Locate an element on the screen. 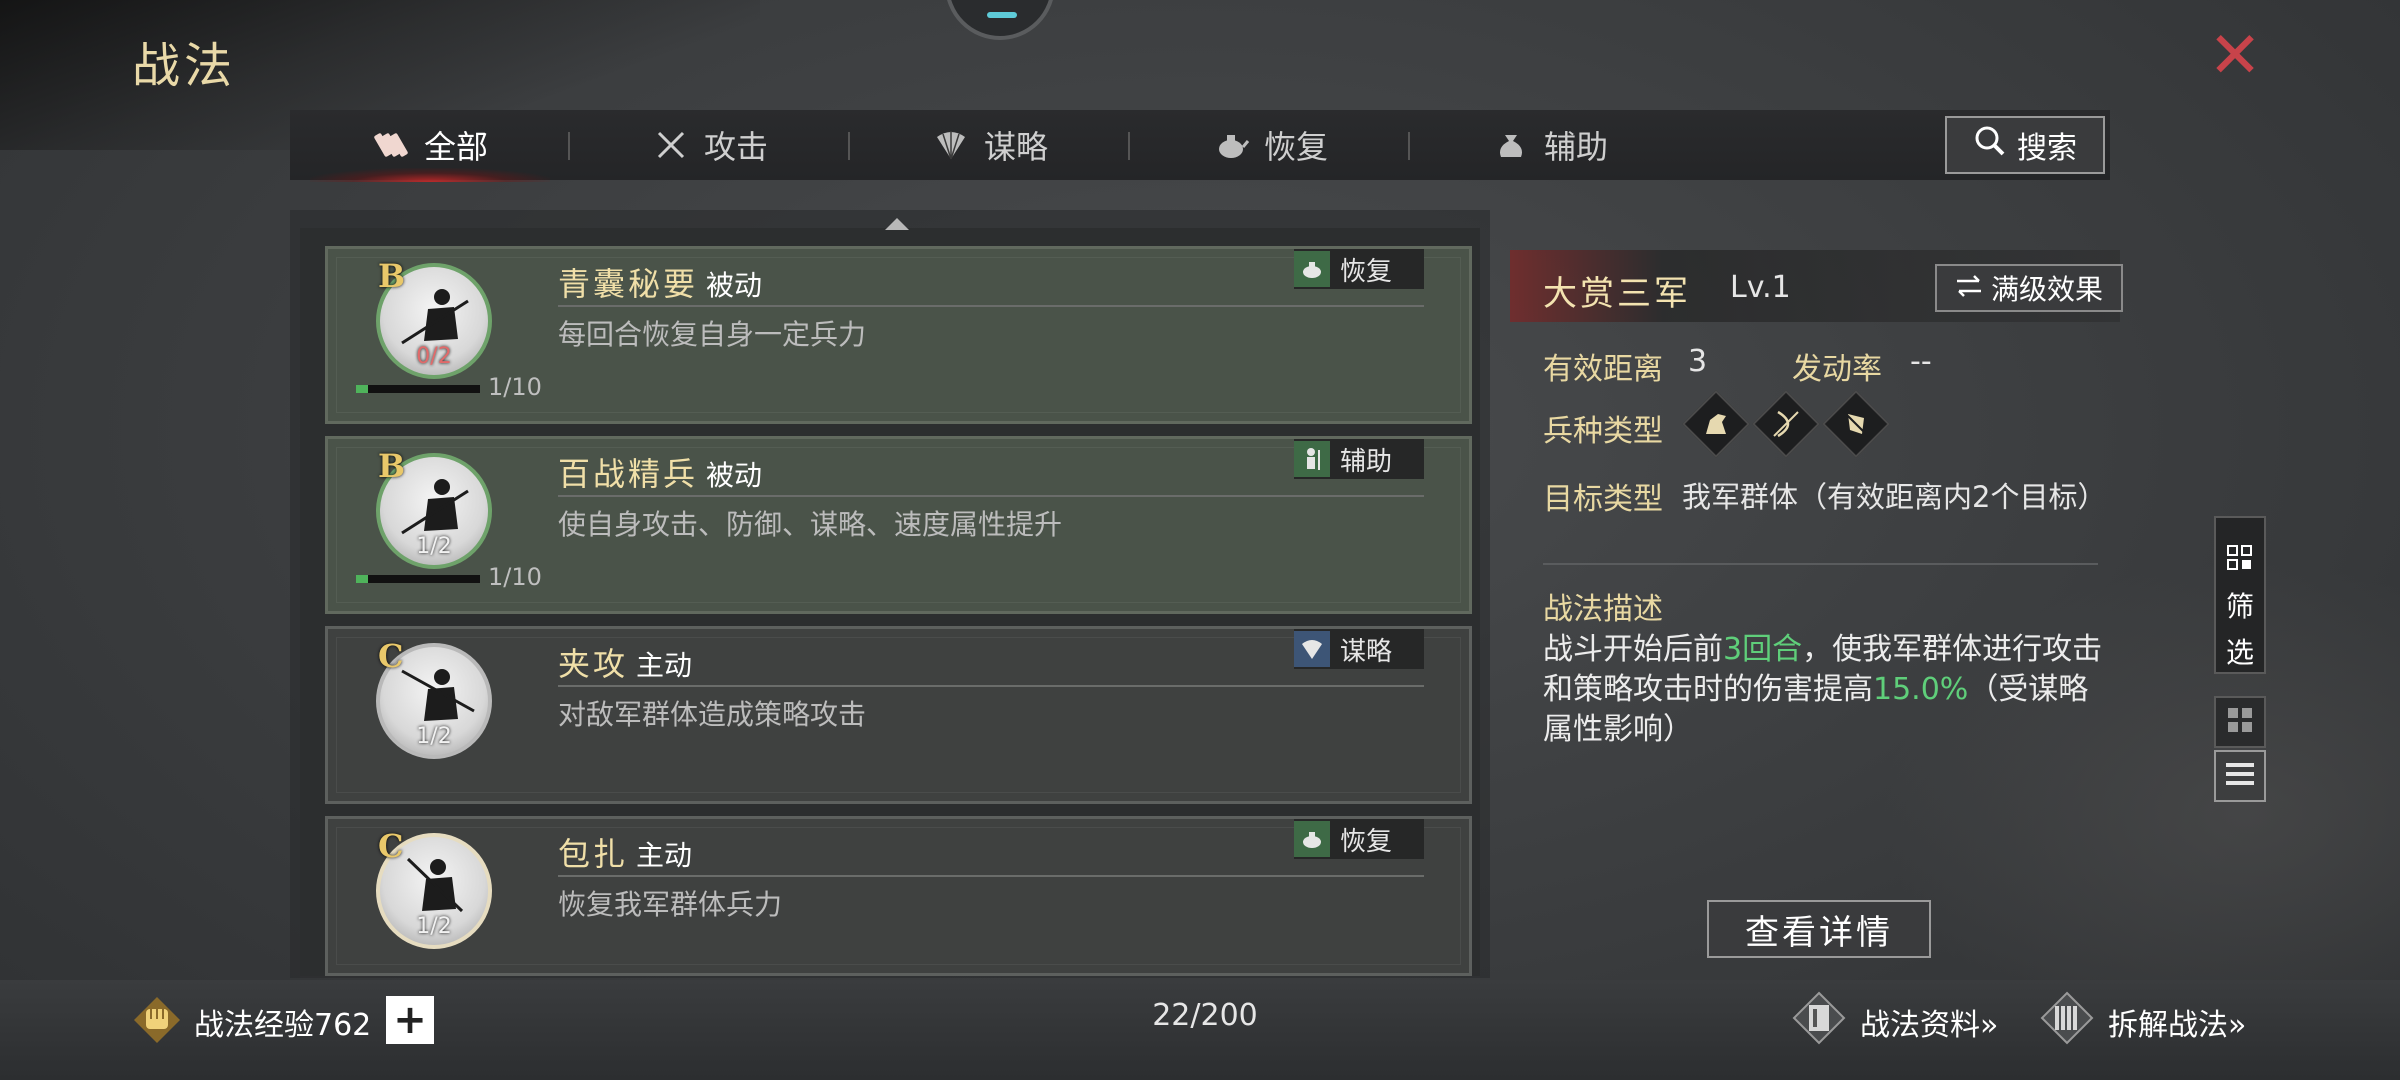  tactic-card: 0/2 B 1/10 青囊秘要 被动 恢复 每回合恢复自身一定兵力 is located at coordinates (898, 335).